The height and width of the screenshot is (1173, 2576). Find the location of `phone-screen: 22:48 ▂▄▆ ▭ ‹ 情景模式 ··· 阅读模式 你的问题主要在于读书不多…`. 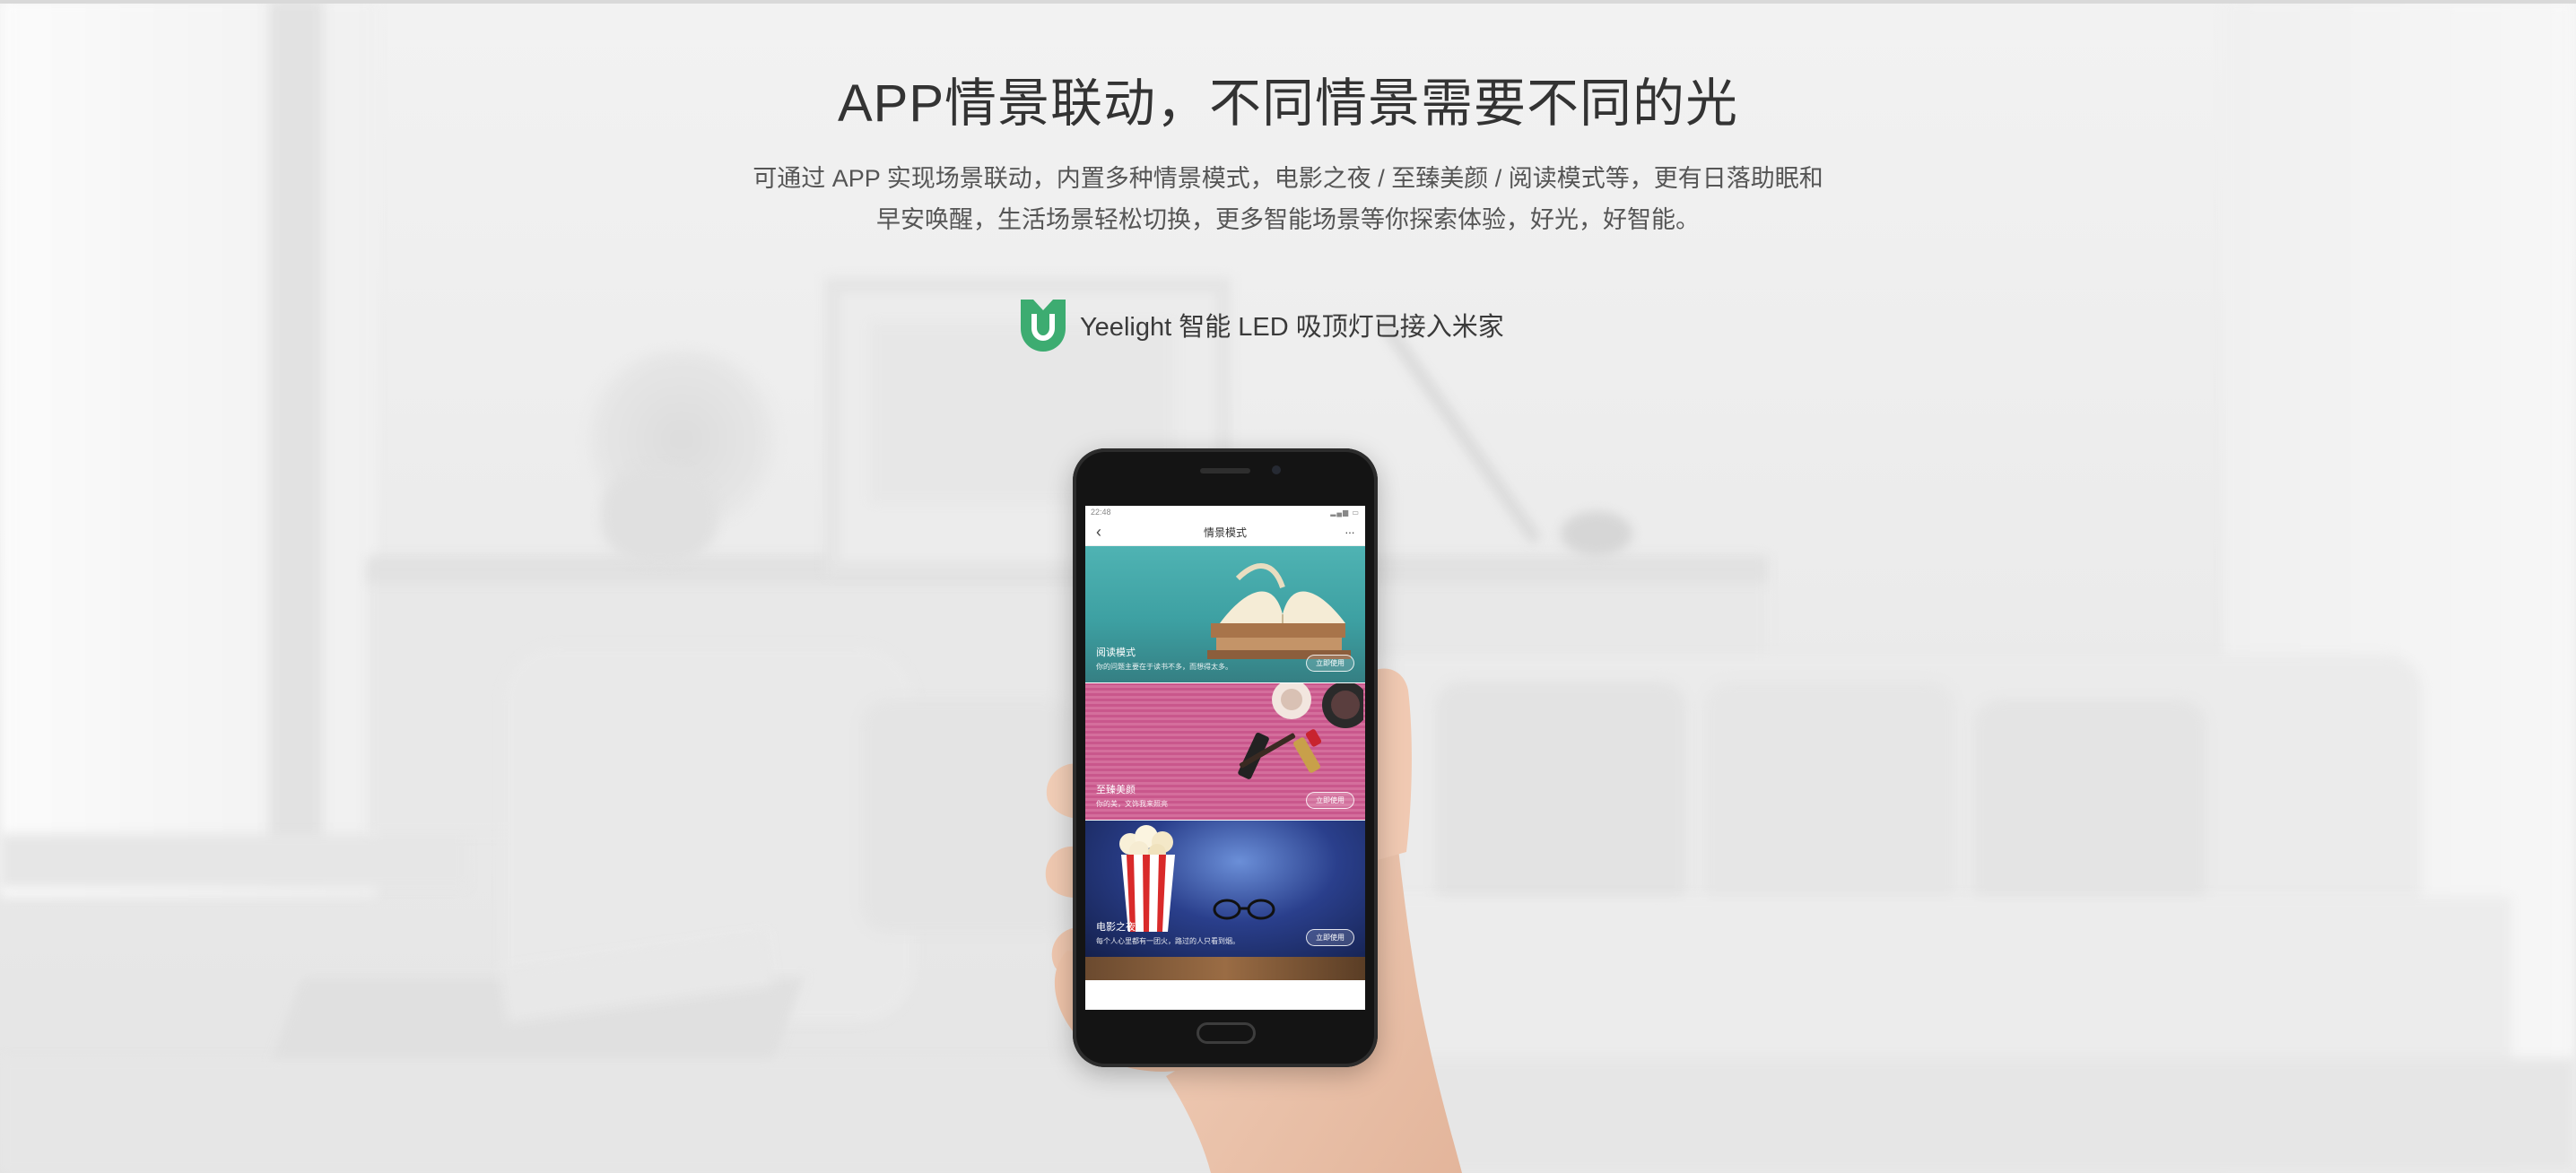

phone-screen: 22:48 ▂▄▆ ▭ ‹ 情景模式 ··· 阅读模式 你的问题主要在于读书不多… is located at coordinates (1225, 758).